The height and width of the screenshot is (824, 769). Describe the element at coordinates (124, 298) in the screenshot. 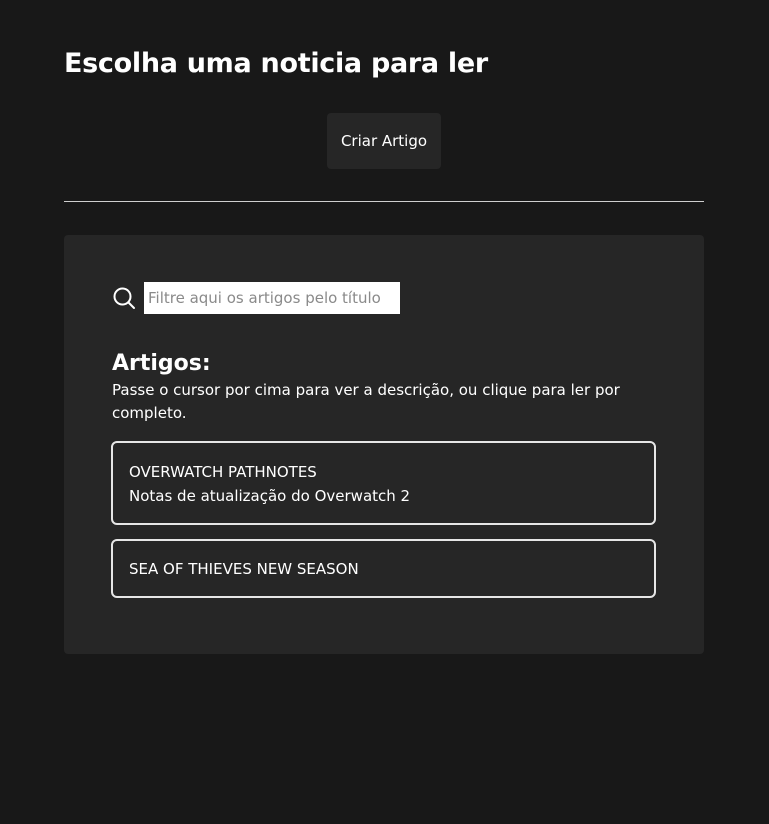

I see `search-icon` at that location.